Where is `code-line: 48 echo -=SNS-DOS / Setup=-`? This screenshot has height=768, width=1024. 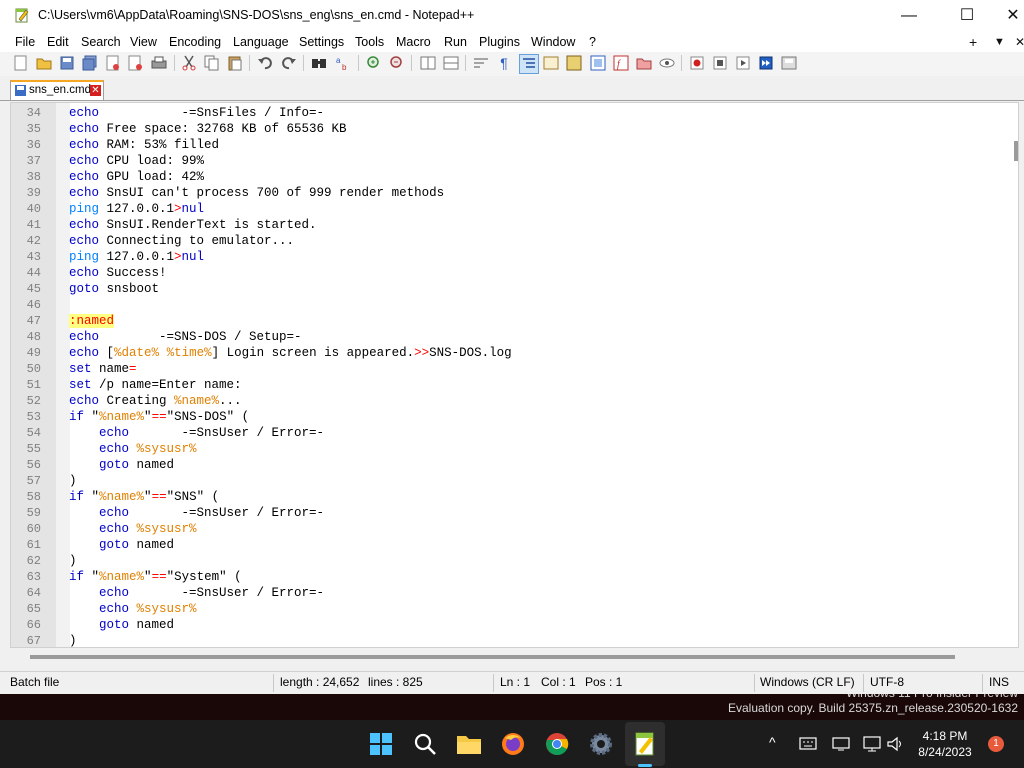
code-line: 48 echo -=SNS-DOS / Setup=- is located at coordinates (513, 337).